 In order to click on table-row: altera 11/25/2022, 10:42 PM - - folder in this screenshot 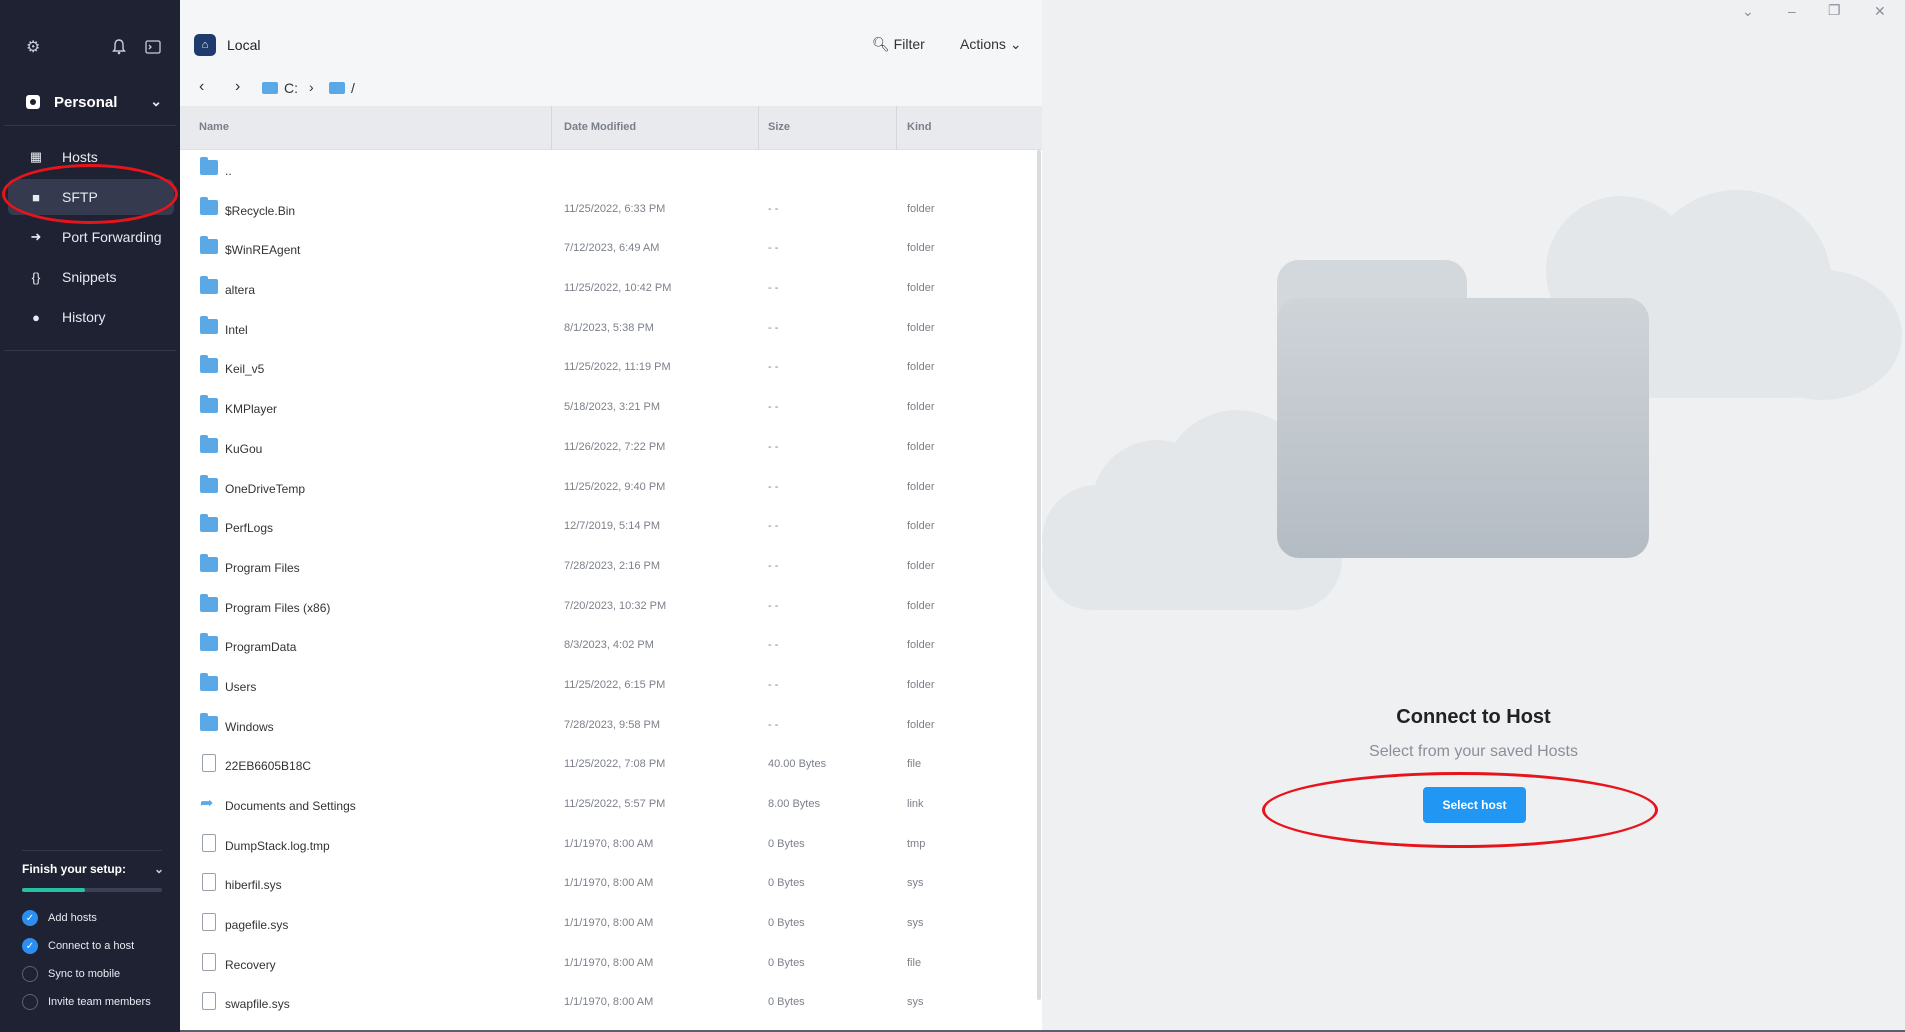, I will do `click(611, 289)`.